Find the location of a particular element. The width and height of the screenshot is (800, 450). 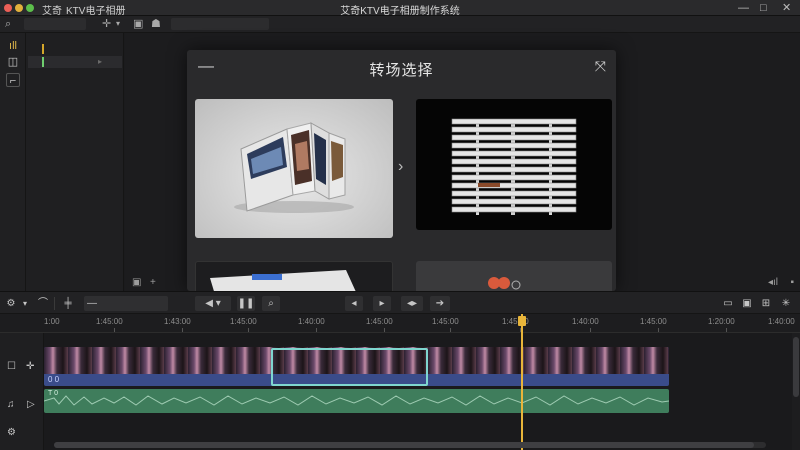

chevron-right-icon: › is located at coordinates (400, 167).